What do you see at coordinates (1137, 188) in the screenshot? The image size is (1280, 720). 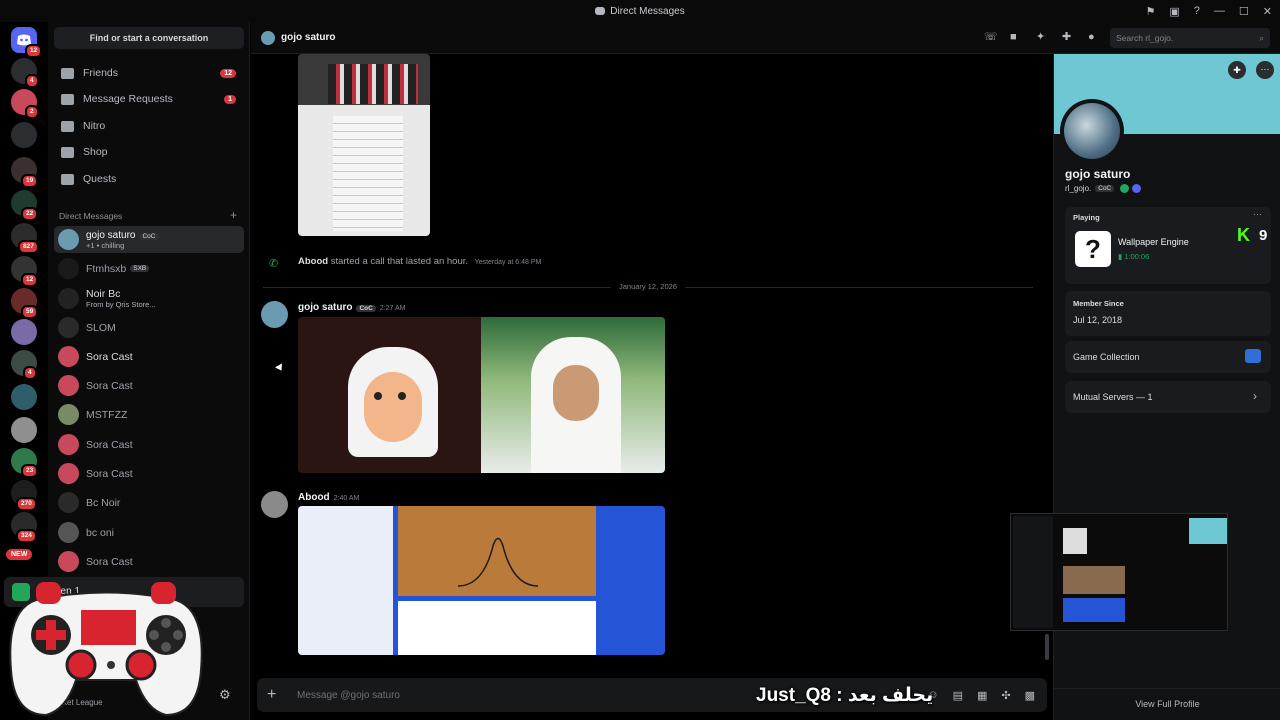 I see `nitro-badge-icon` at bounding box center [1137, 188].